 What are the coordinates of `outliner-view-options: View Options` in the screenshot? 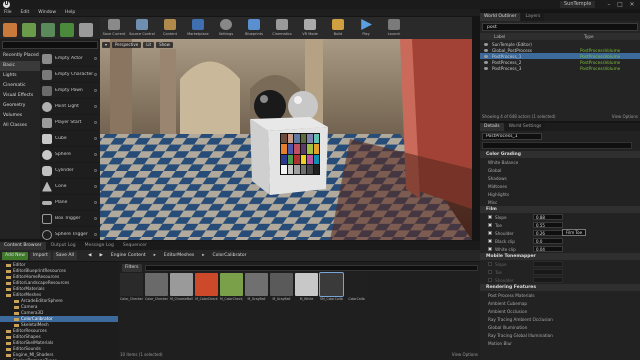 It's located at (625, 116).